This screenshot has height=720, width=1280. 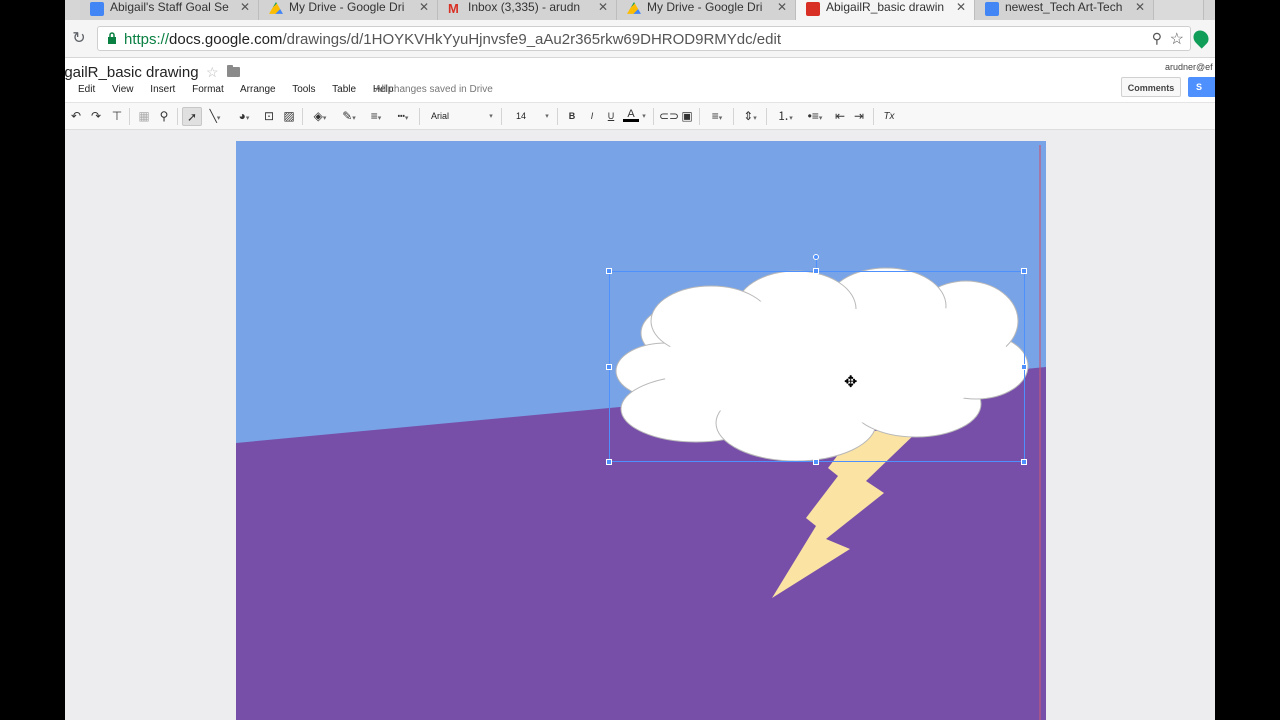 I want to click on tab-my-drive-2: My Drive - Google Dri ✕, so click(x=706, y=10).